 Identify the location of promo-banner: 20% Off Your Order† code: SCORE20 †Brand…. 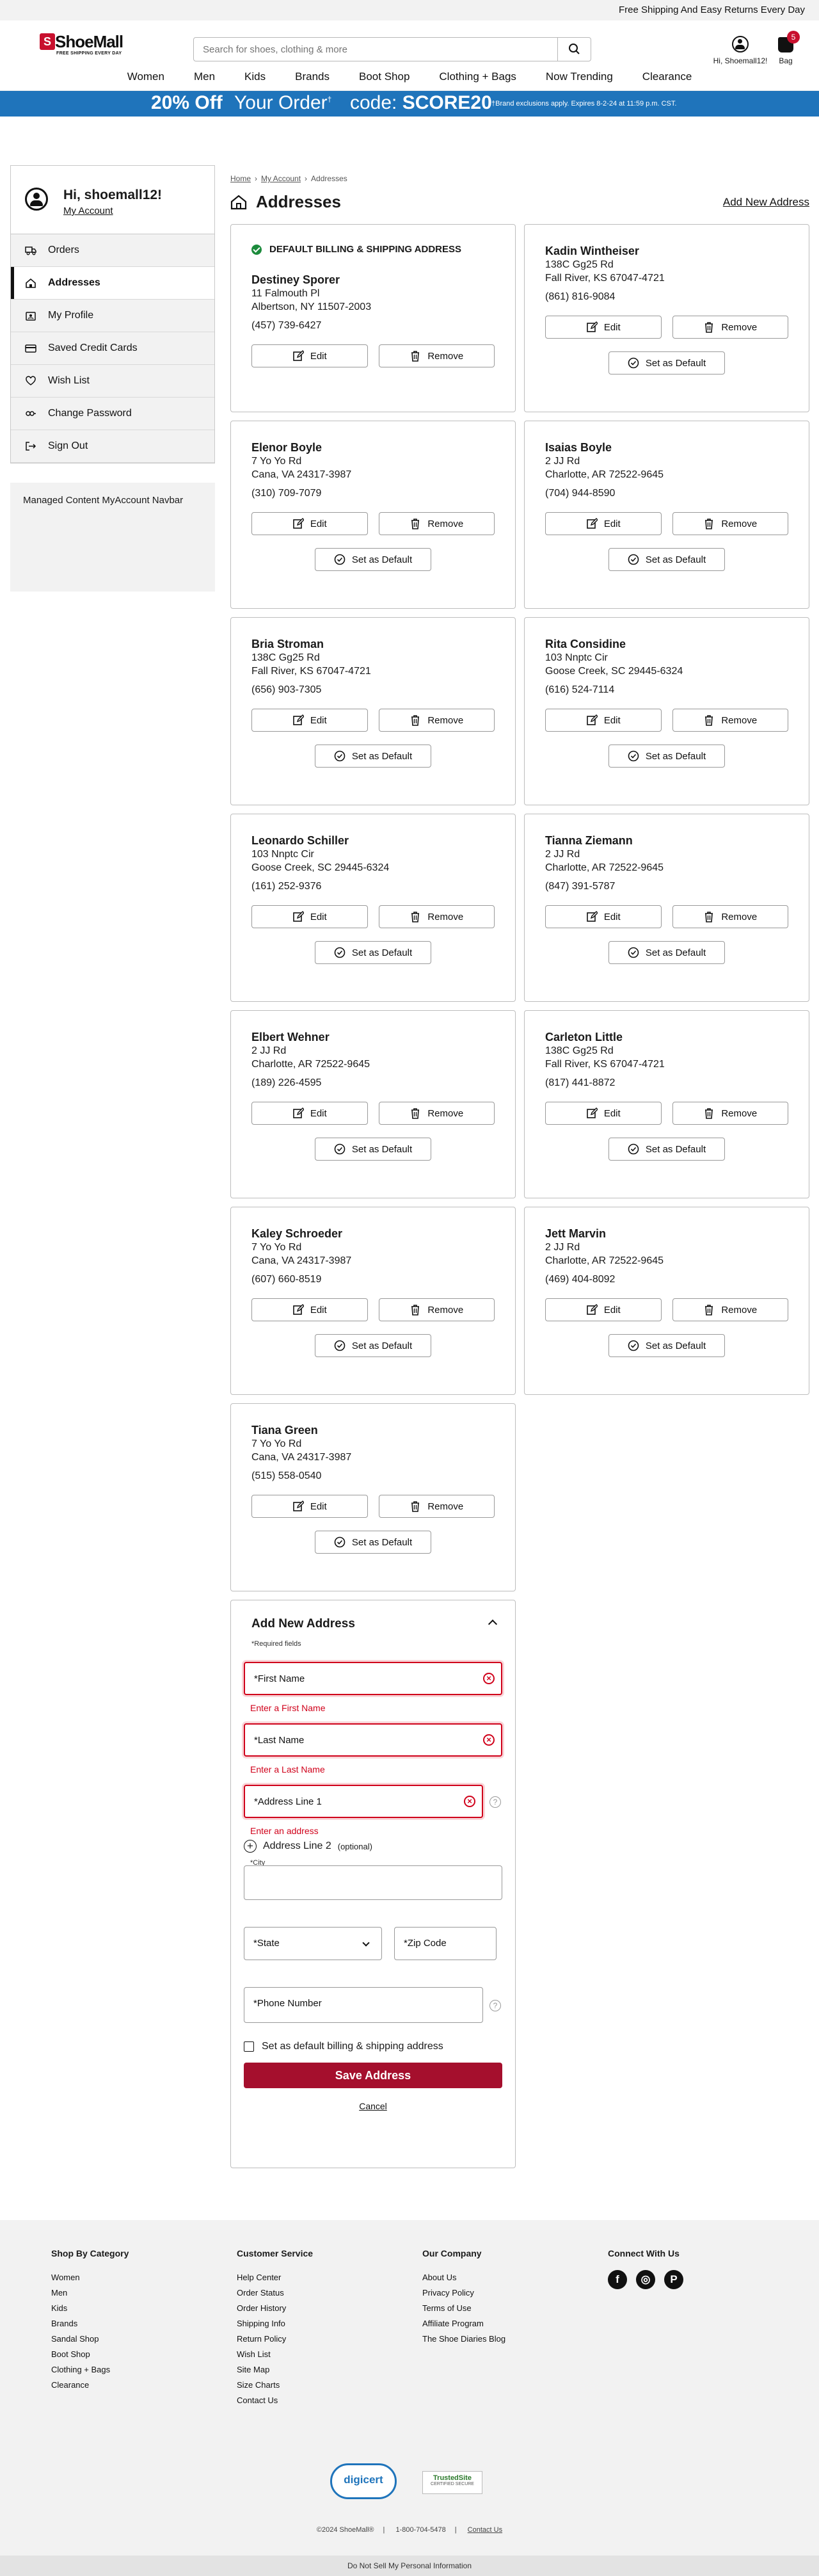
(409, 104).